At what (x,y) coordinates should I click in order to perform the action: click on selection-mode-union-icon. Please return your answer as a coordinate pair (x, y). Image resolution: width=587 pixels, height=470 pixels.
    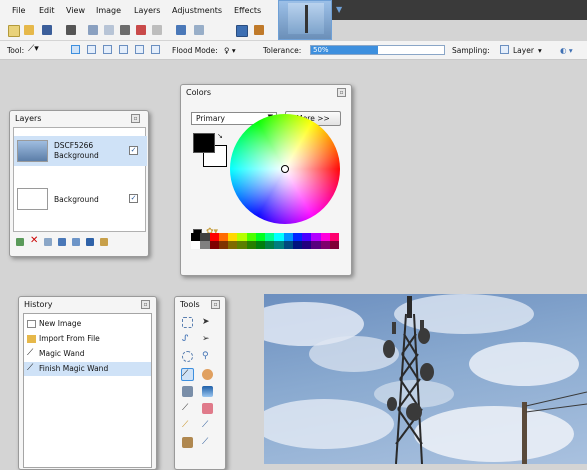
    Looking at the image, I should click on (91, 49).